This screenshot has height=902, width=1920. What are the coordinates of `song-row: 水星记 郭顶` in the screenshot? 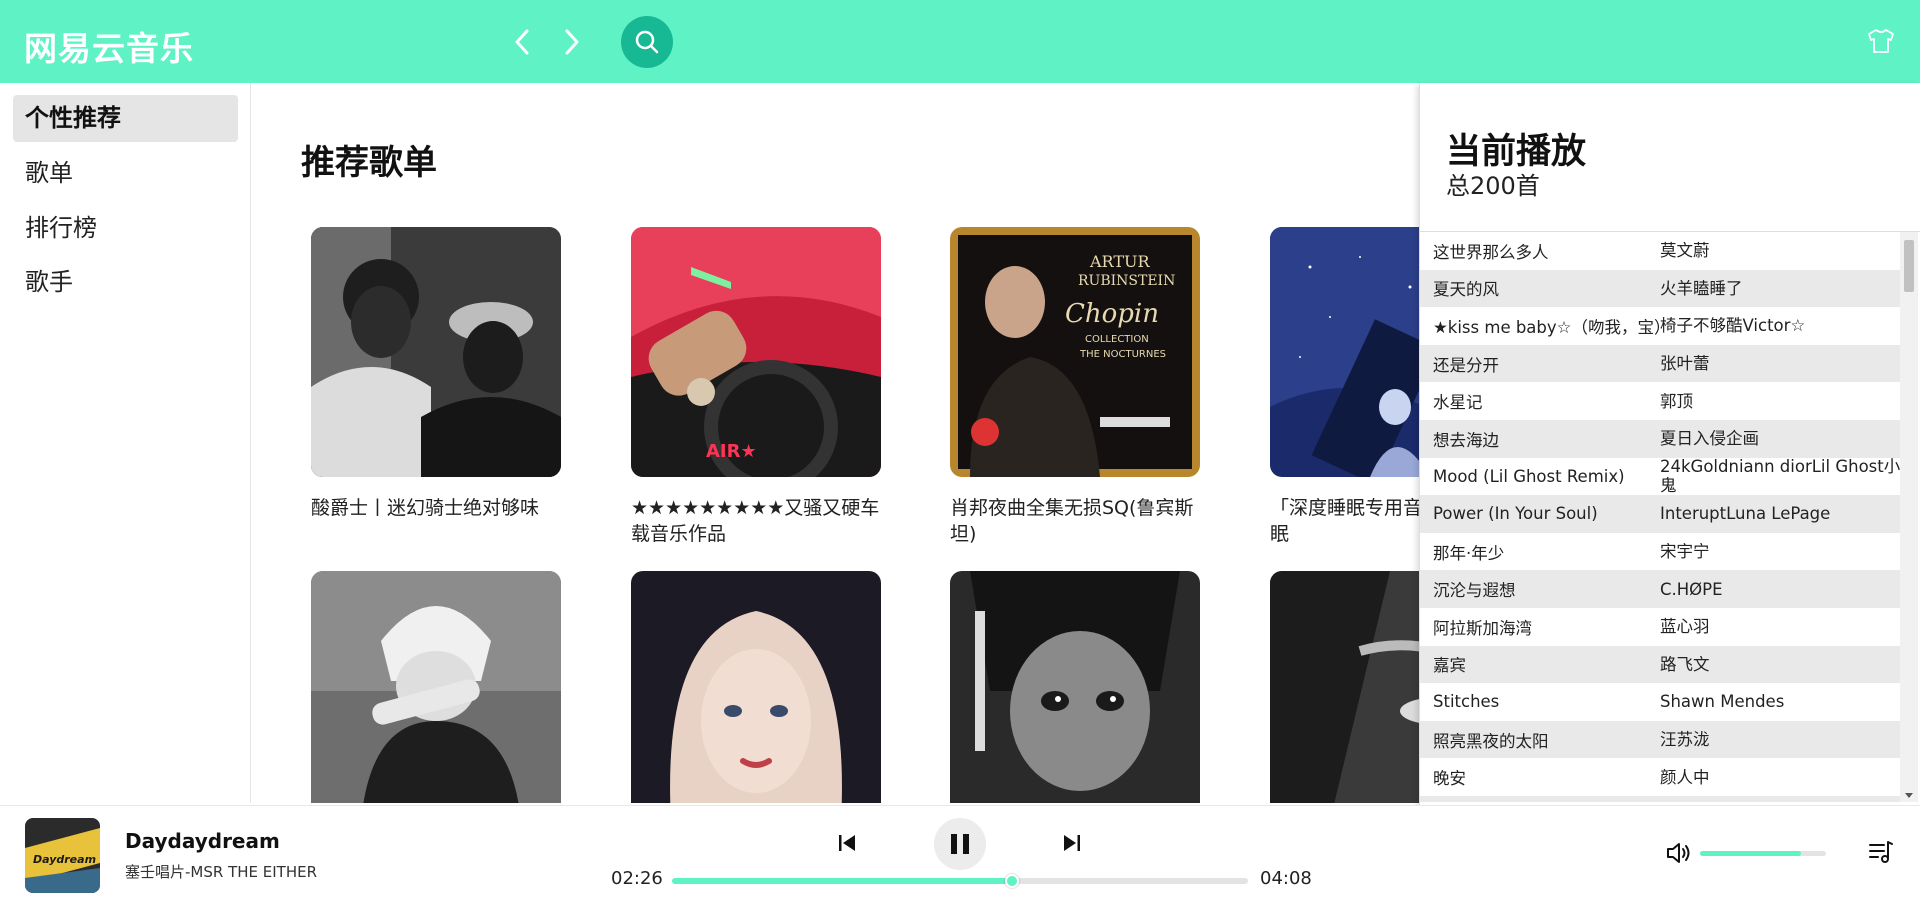 It's located at (1660, 401).